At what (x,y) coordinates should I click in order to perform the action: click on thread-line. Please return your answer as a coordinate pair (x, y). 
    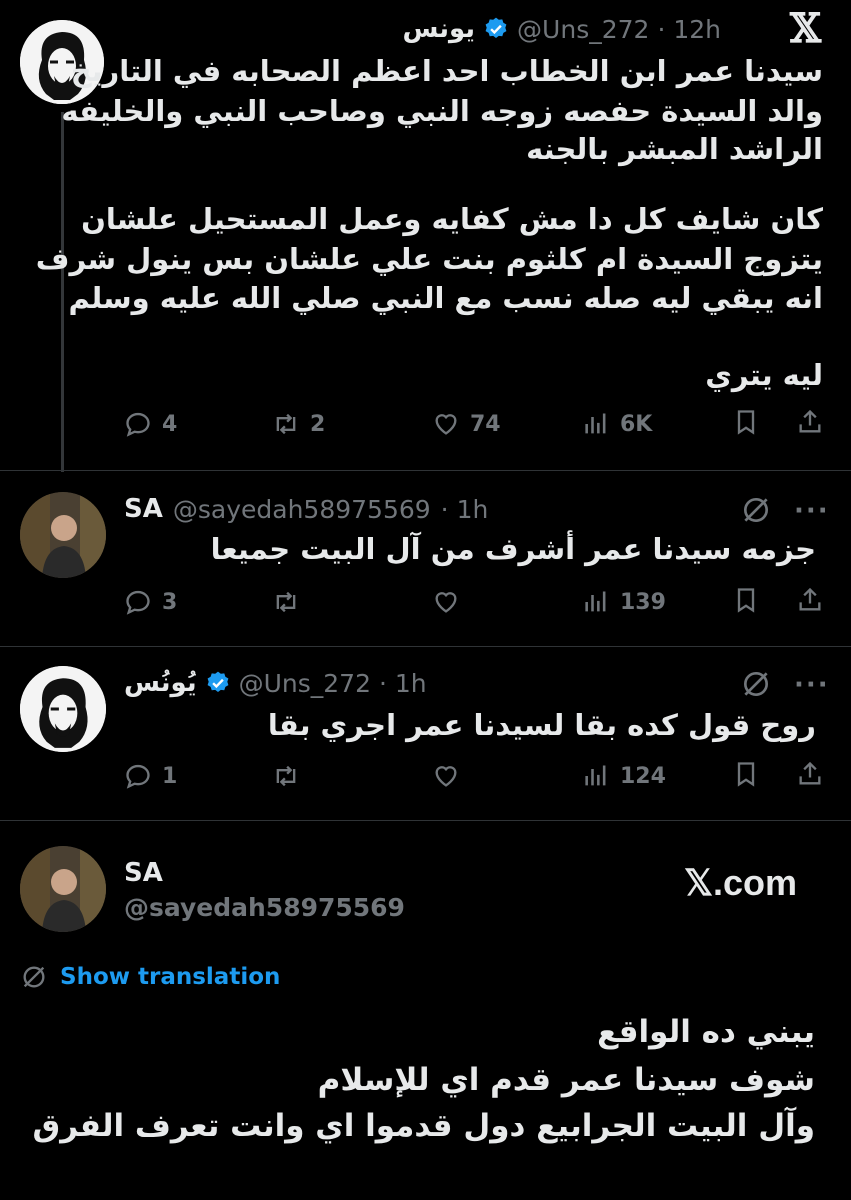
    Looking at the image, I should click on (62, 292).